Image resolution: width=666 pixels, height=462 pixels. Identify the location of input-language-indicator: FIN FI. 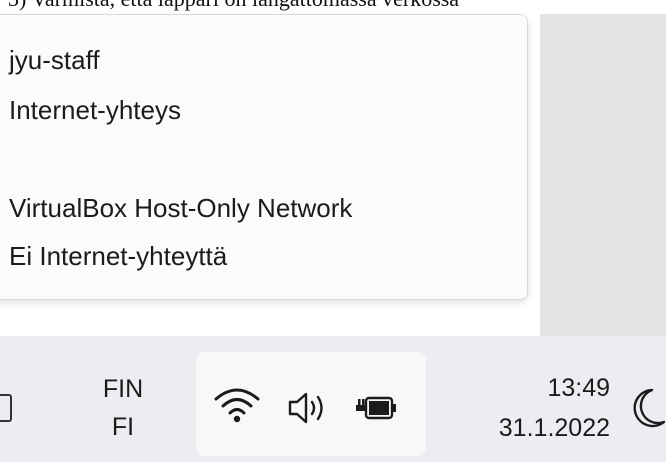
(123, 408).